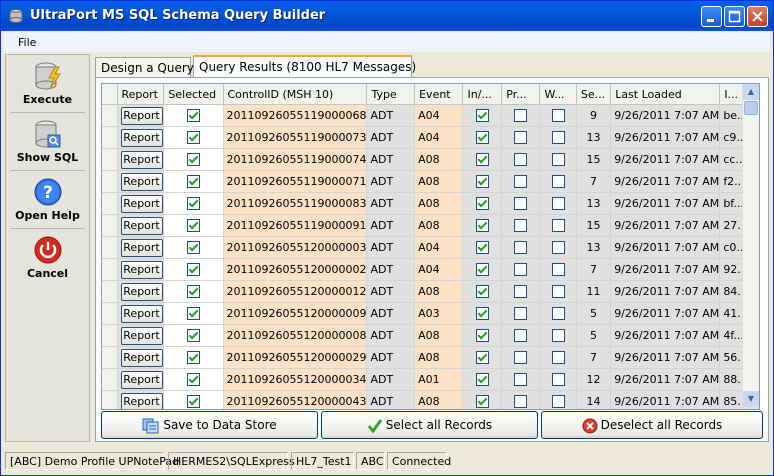 Image resolution: width=774 pixels, height=476 pixels. What do you see at coordinates (144, 67) in the screenshot?
I see `tab-design-query: Design a Query` at bounding box center [144, 67].